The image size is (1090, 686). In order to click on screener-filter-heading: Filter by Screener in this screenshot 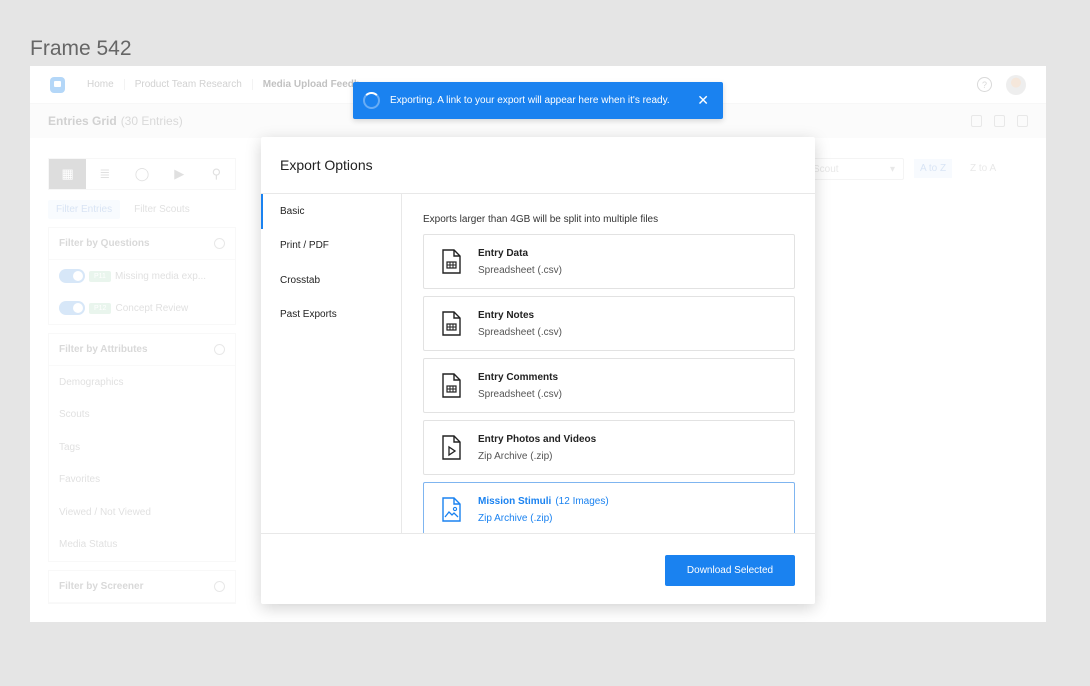, I will do `click(101, 586)`.